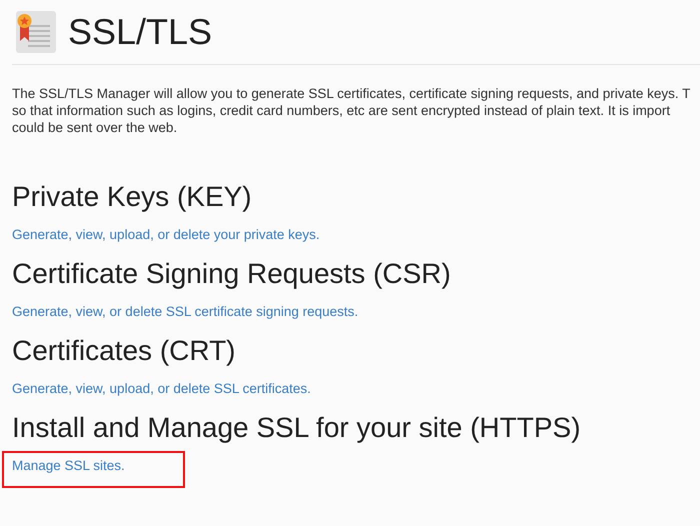  Describe the element at coordinates (36, 32) in the screenshot. I see `certificate-icon` at that location.